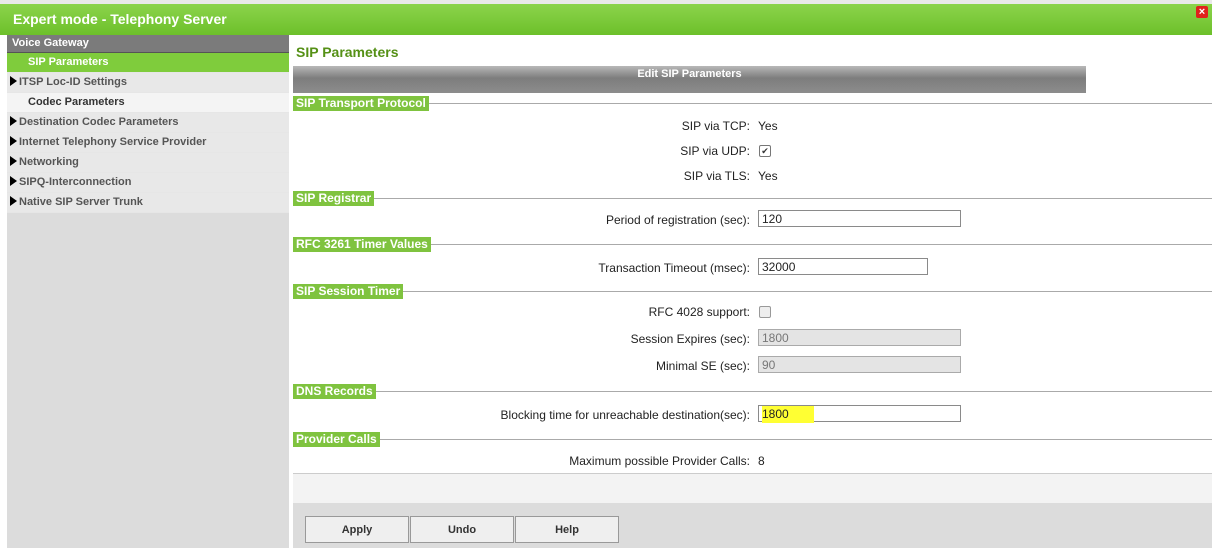 This screenshot has width=1212, height=548. What do you see at coordinates (752, 312) in the screenshot?
I see `row-rfc4028: RFC 4028 support:` at bounding box center [752, 312].